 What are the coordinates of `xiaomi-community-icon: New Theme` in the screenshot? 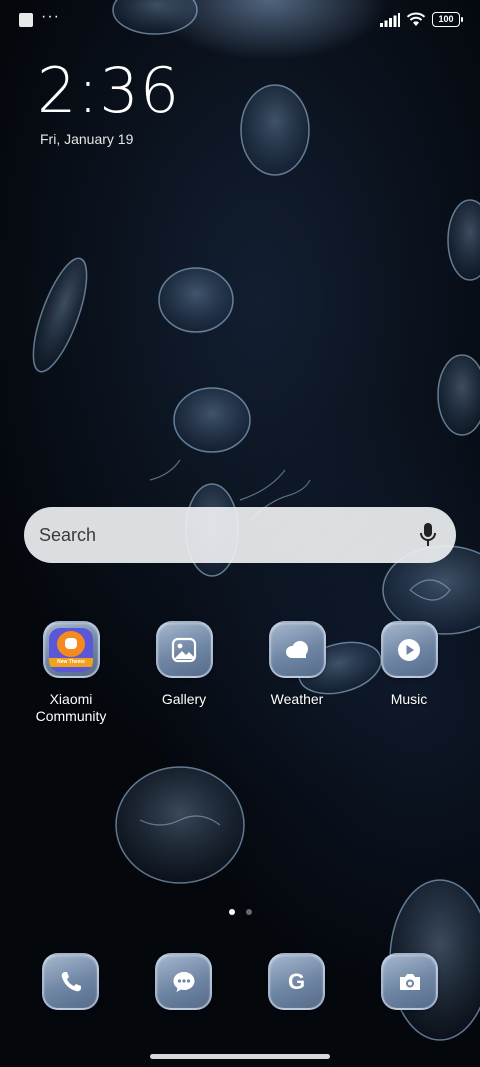 It's located at (71, 649).